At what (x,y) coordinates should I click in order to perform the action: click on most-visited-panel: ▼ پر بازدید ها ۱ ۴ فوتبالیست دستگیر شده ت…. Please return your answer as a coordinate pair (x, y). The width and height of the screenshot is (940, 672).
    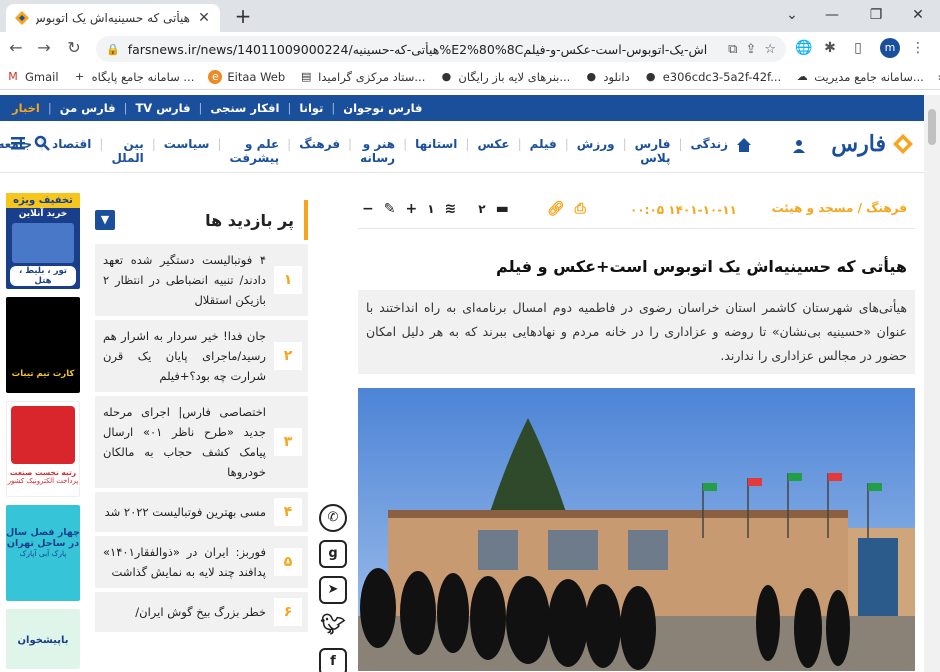
    Looking at the image, I should click on (201, 416).